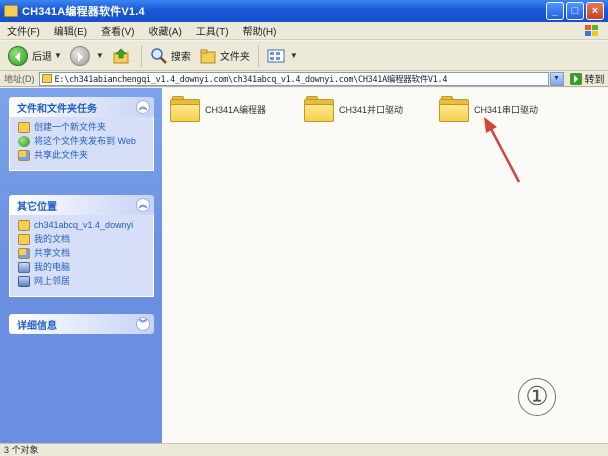 The width and height of the screenshot is (608, 456). Describe the element at coordinates (537, 397) in the screenshot. I see `step-number-marker: ①` at that location.